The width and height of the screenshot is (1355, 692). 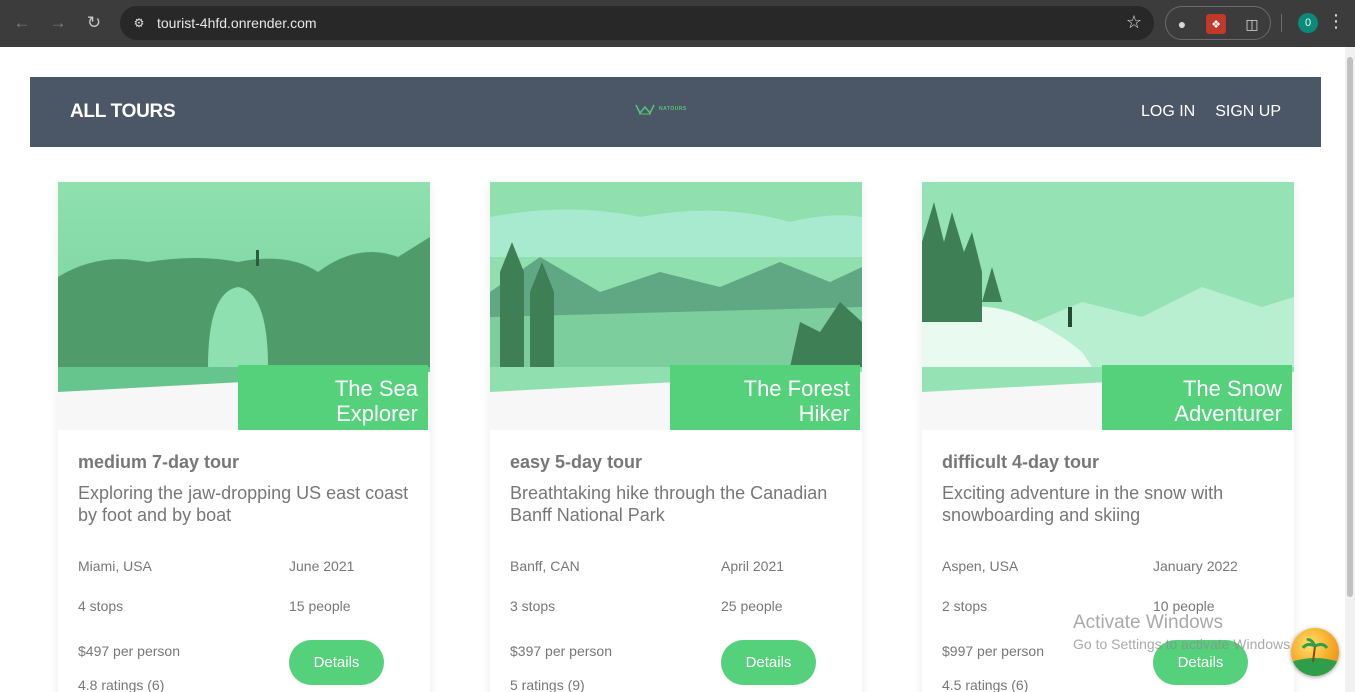 I want to click on tour-location: Aspen, USA, so click(x=980, y=566).